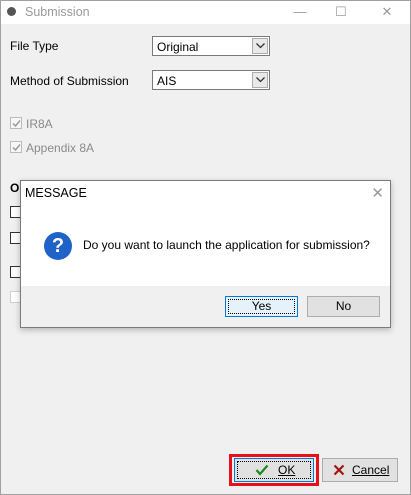  I want to click on question-icon: ?, so click(58, 246).